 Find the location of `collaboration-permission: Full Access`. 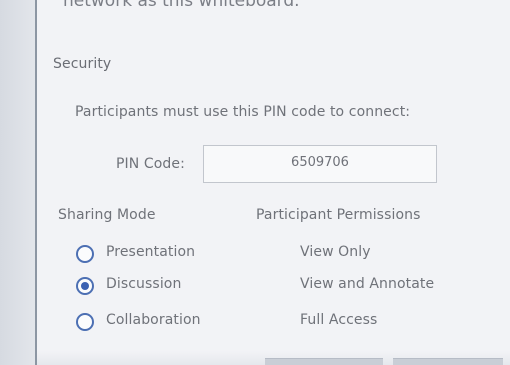

collaboration-permission: Full Access is located at coordinates (339, 320).